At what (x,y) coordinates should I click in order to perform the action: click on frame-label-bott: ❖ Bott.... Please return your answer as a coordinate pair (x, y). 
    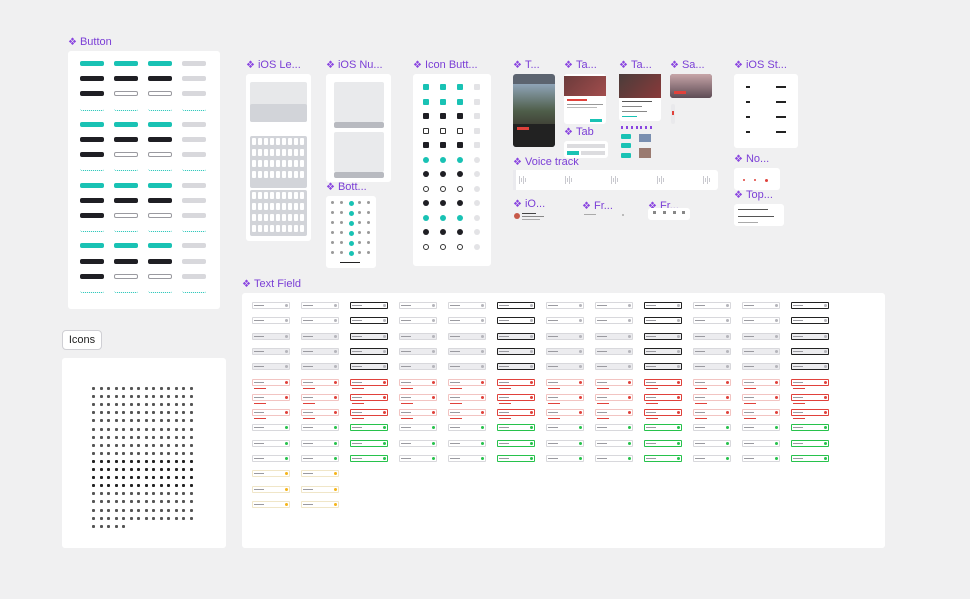
    Looking at the image, I should click on (346, 187).